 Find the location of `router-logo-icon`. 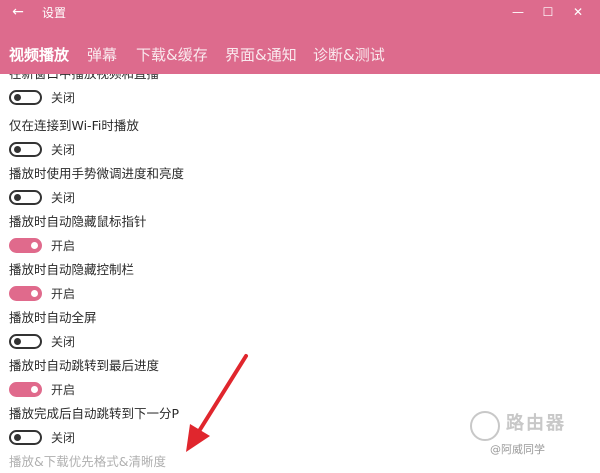

router-logo-icon is located at coordinates (485, 426).